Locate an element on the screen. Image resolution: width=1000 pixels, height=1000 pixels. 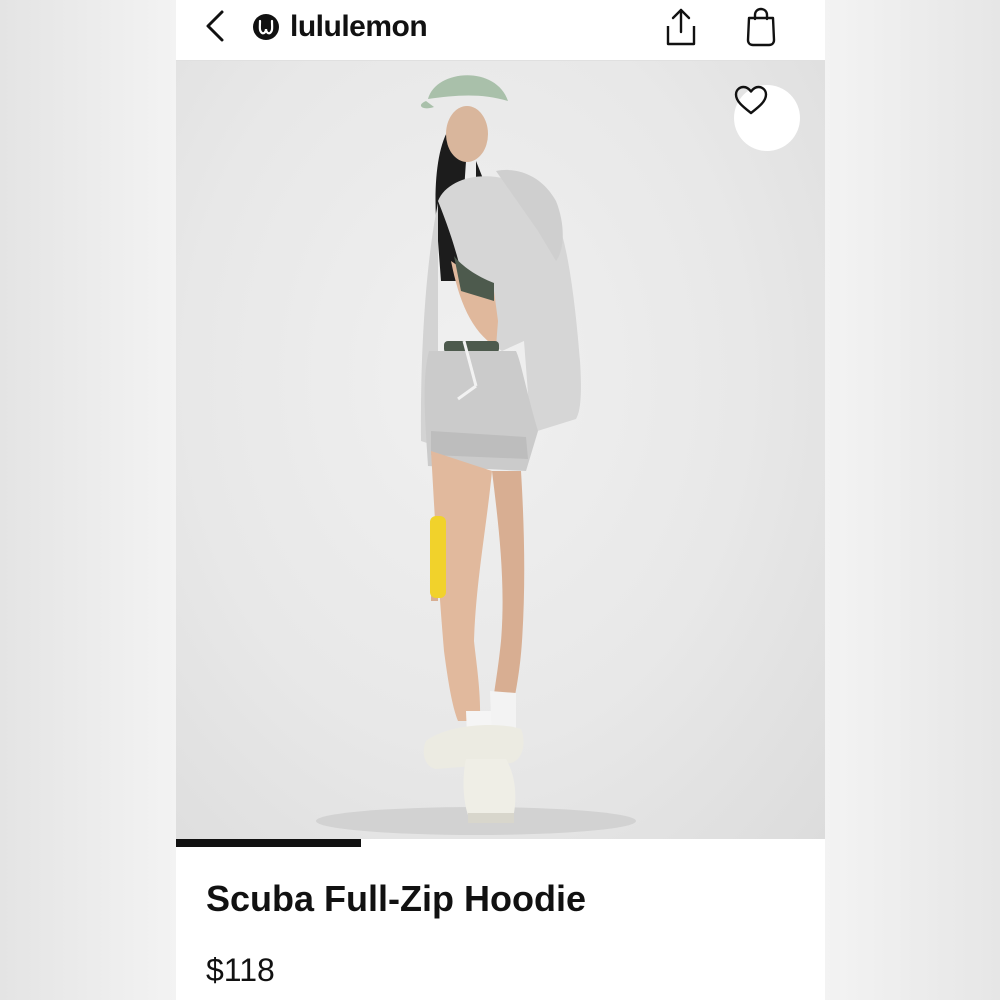
brand-home-link: lululemon is located at coordinates (340, 27).